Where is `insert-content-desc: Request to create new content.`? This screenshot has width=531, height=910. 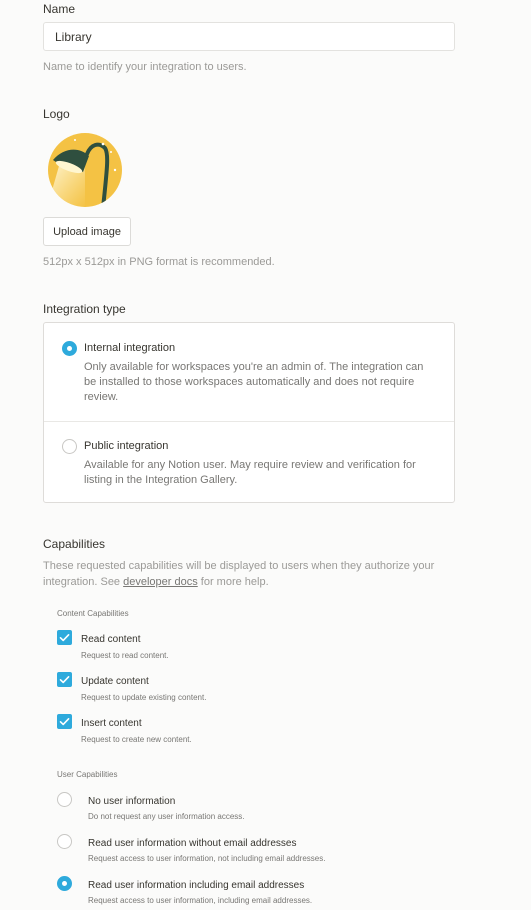 insert-content-desc: Request to create new content. is located at coordinates (136, 739).